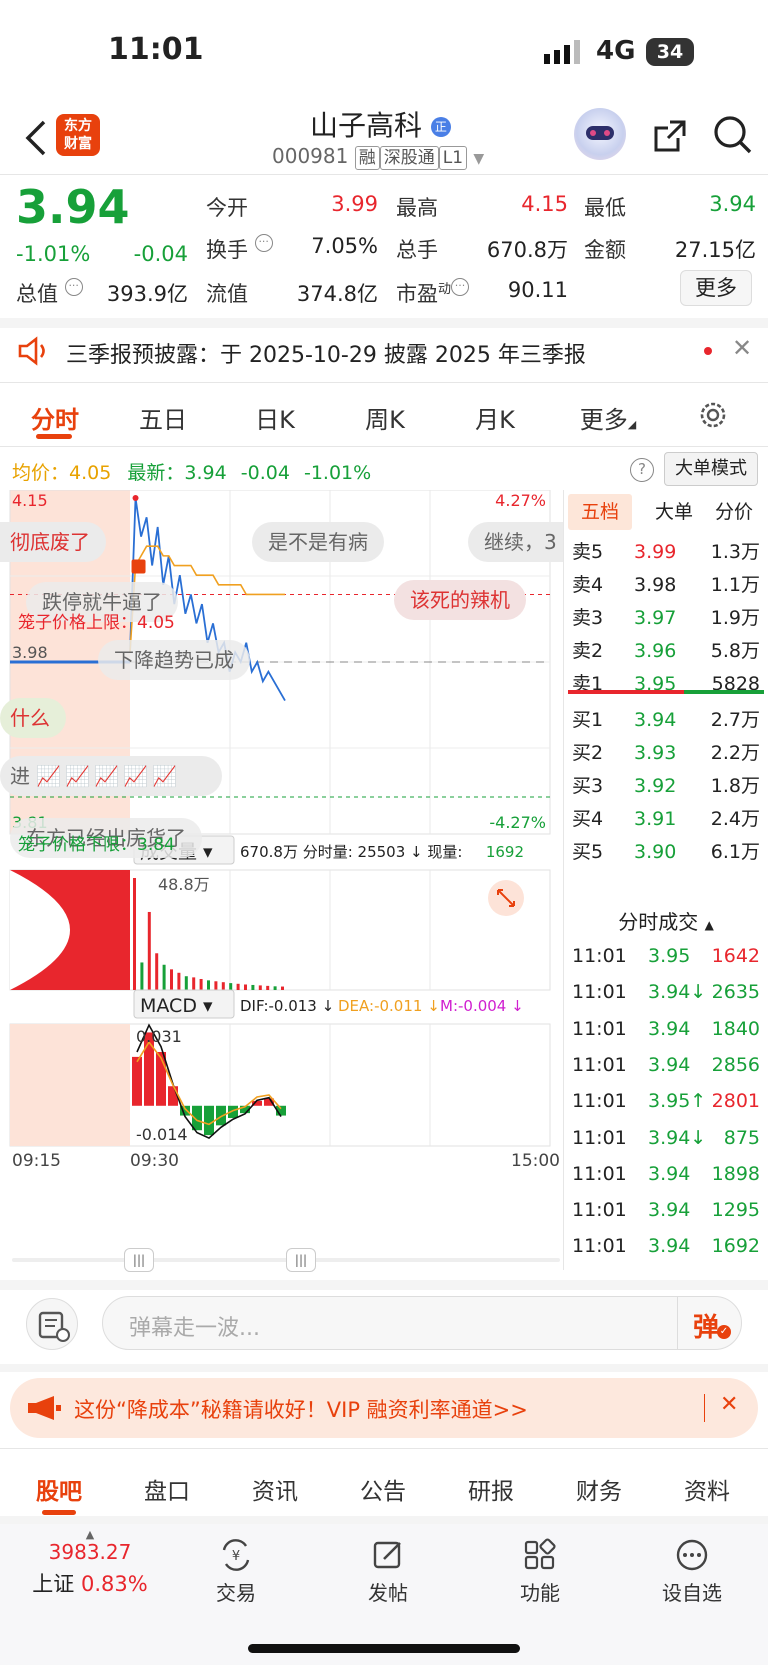 The height and width of the screenshot is (1665, 768). Describe the element at coordinates (139, 1260) in the screenshot. I see `range-handle-left: |||` at that location.